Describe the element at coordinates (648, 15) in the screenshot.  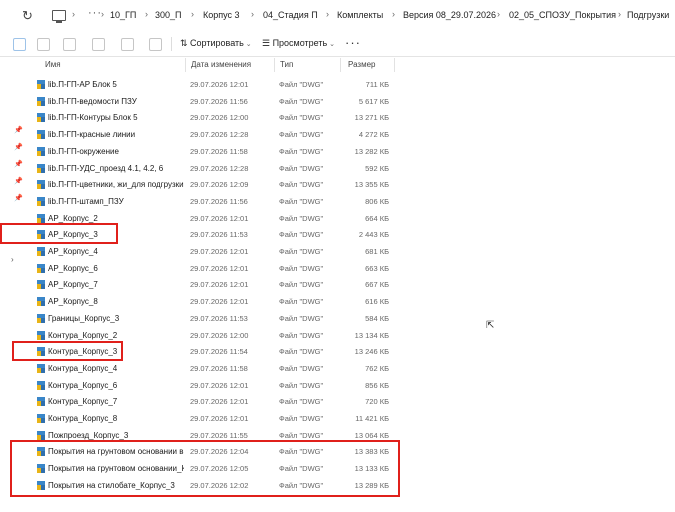
I see `breadcrumb-podgruzki: Подгрузки` at that location.